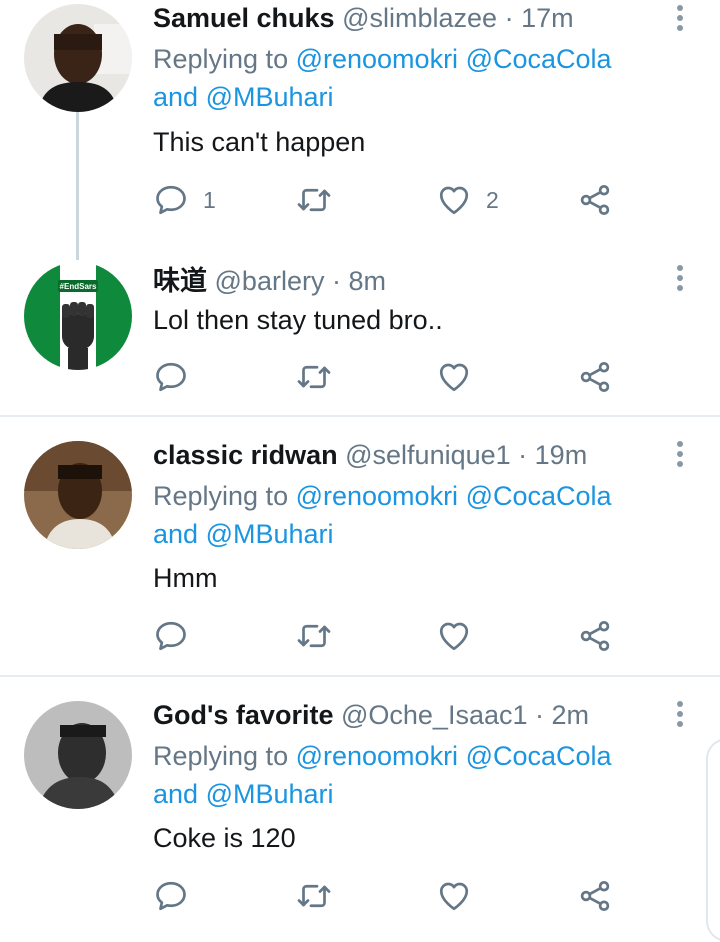 Image resolution: width=720 pixels, height=942 pixels. What do you see at coordinates (245, 455) in the screenshot?
I see `display-name: classic ridwan` at bounding box center [245, 455].